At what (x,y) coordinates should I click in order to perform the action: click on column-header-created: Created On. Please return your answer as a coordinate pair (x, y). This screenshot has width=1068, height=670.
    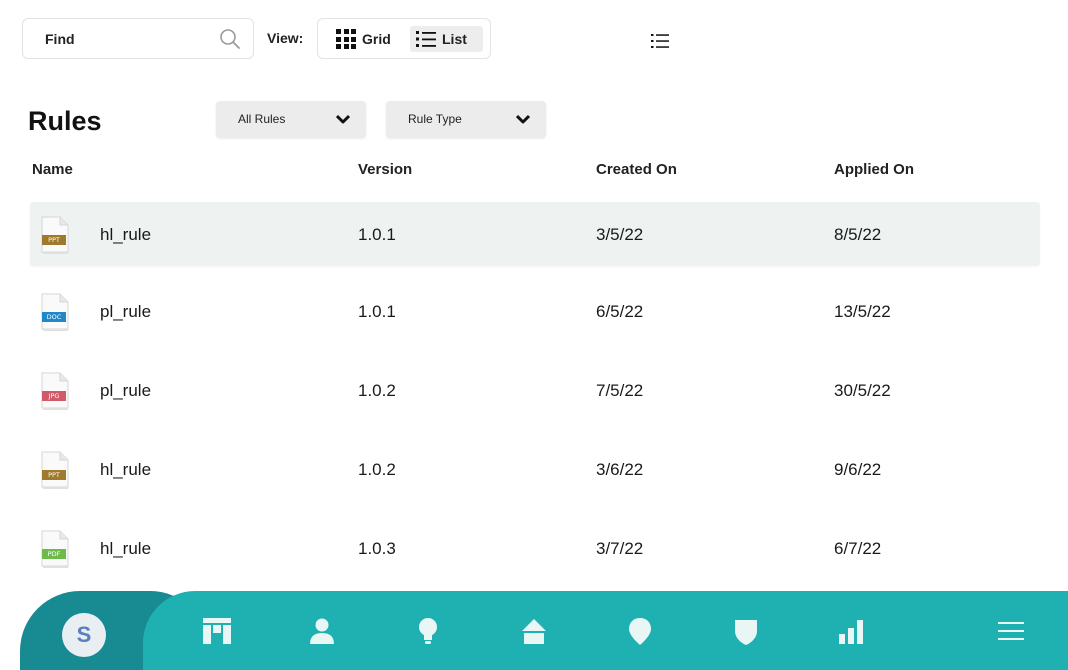
    Looking at the image, I should click on (636, 169).